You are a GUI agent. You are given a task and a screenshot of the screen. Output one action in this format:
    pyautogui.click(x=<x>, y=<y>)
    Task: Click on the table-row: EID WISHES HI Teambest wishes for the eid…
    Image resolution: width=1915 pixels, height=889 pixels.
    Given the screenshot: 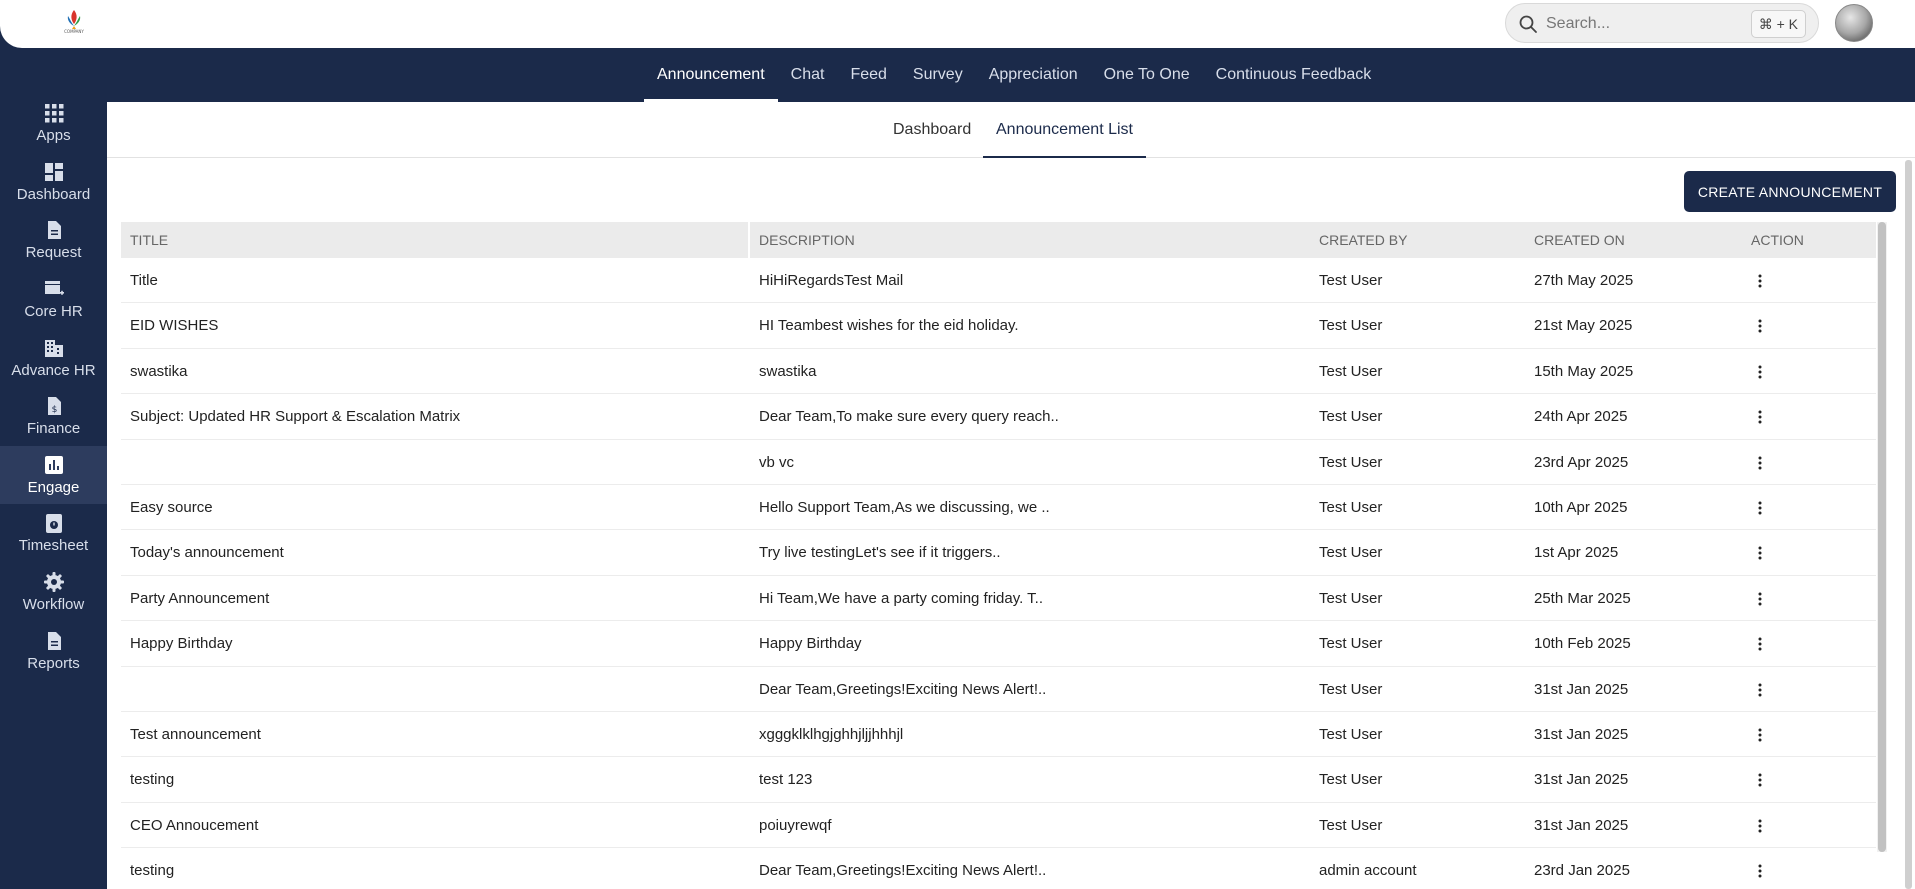 What is the action you would take?
    pyautogui.click(x=998, y=326)
    